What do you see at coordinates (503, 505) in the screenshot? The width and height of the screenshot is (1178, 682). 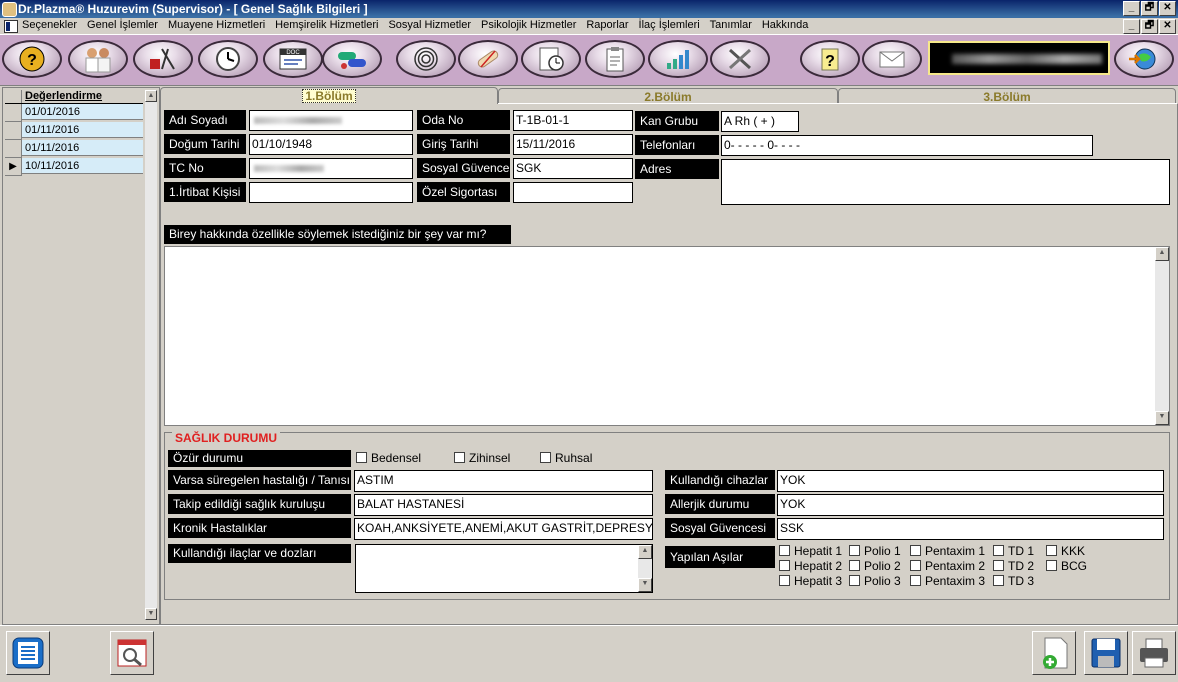 I see `saglik-kurulusu-field: BALAT HASTANESİ` at bounding box center [503, 505].